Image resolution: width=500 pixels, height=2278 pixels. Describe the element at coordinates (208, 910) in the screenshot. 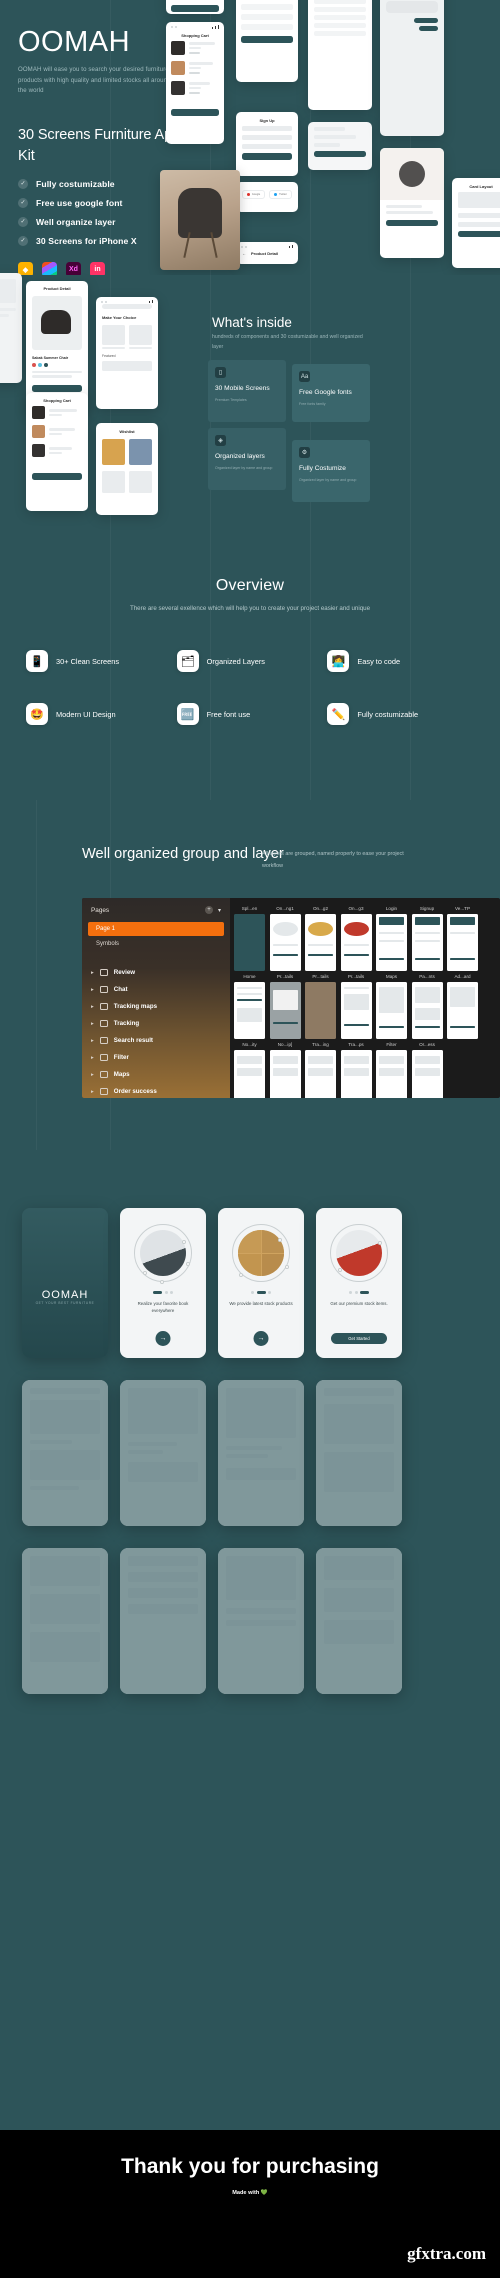

I see `plus-icon: +` at that location.